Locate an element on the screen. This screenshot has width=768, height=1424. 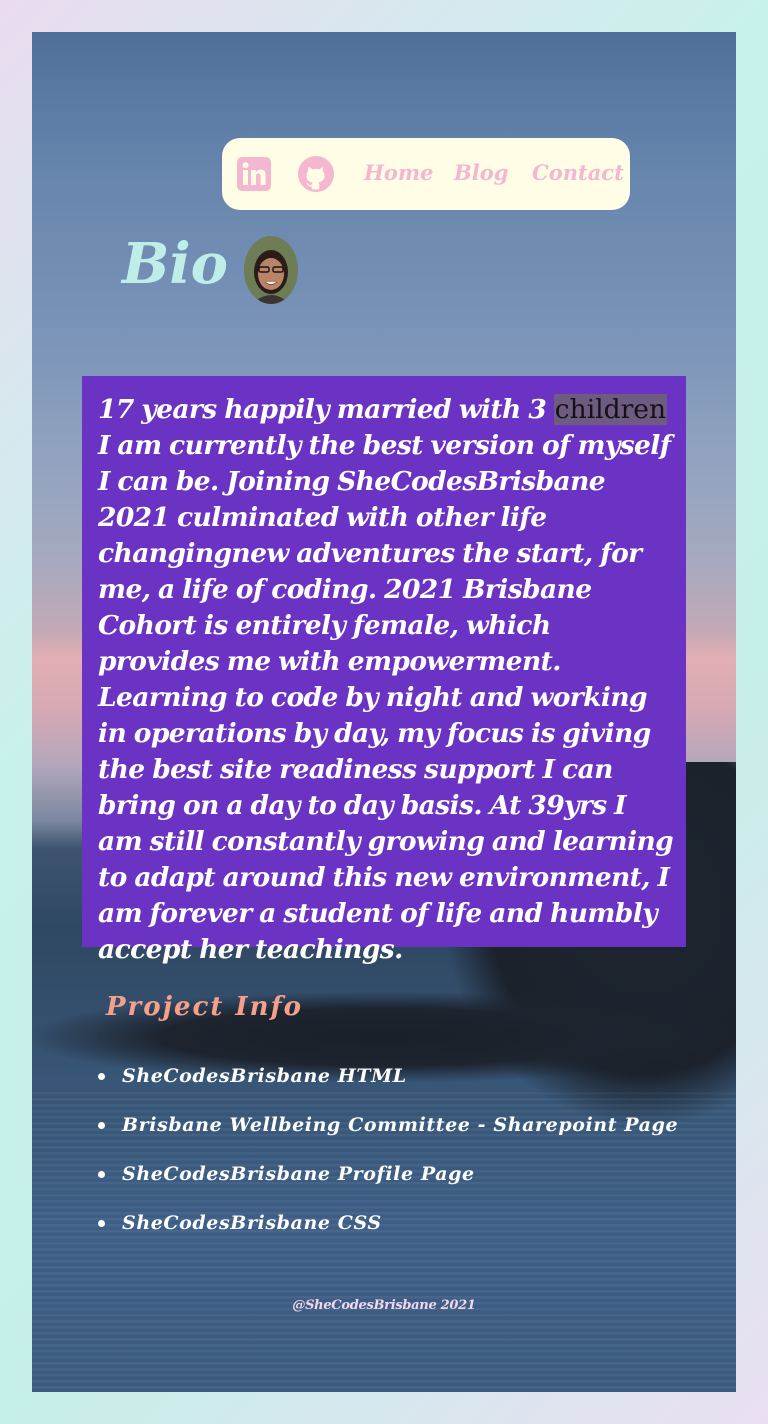
nav-link-blog: Blog is located at coordinates (481, 172).